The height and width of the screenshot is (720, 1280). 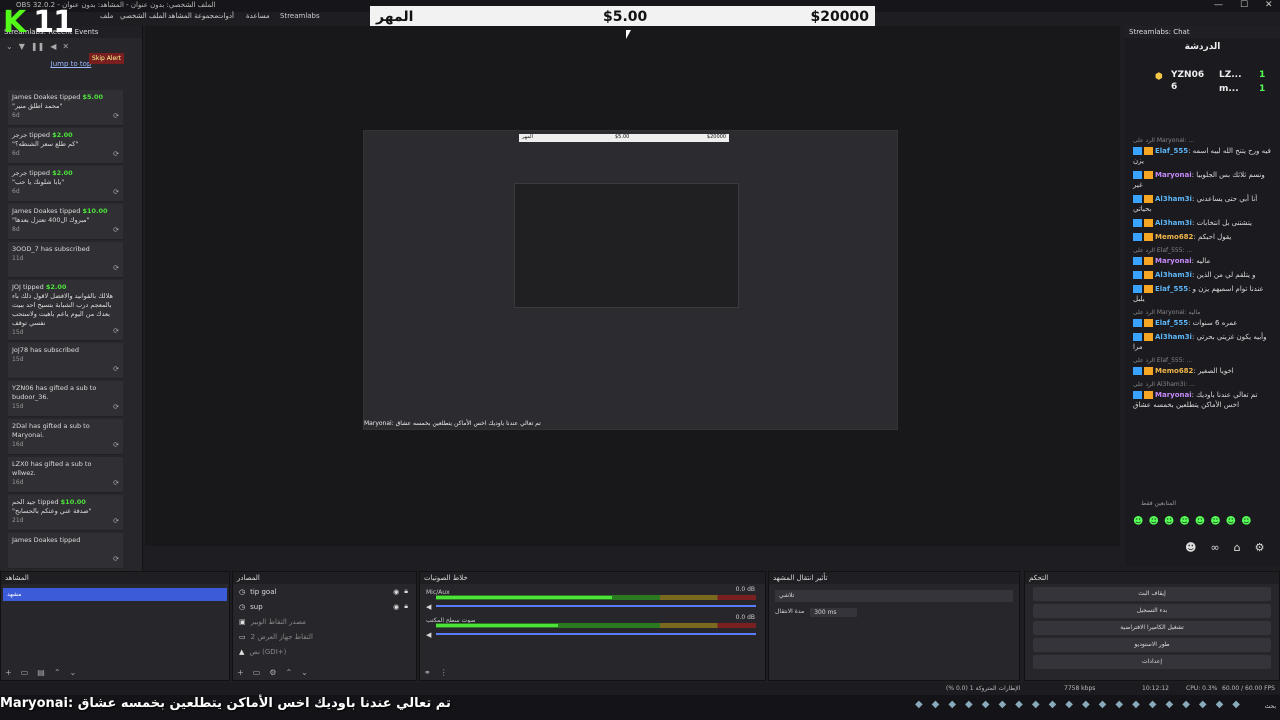 I want to click on menu-file: ملف, so click(x=106, y=16).